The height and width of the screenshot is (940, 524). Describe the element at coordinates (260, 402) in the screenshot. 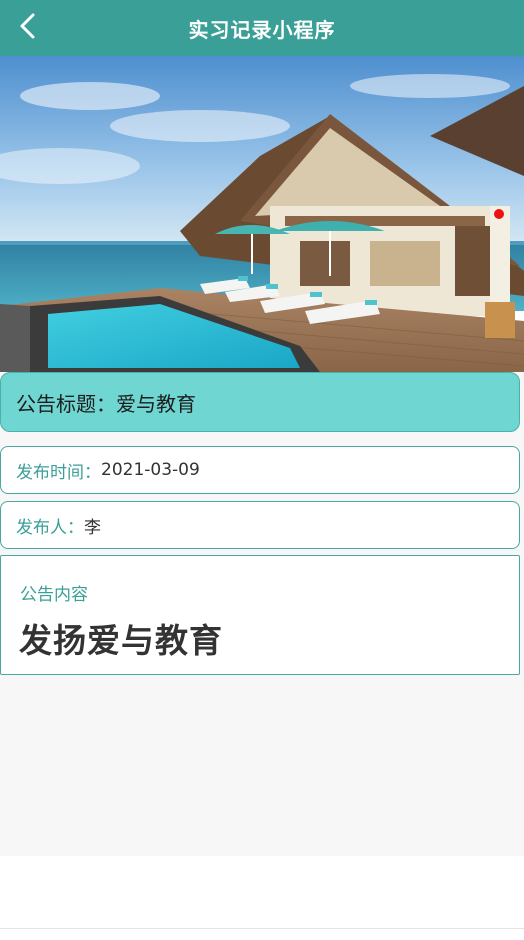

I see `notice-title-card: 公告标题： 爱与教育` at that location.